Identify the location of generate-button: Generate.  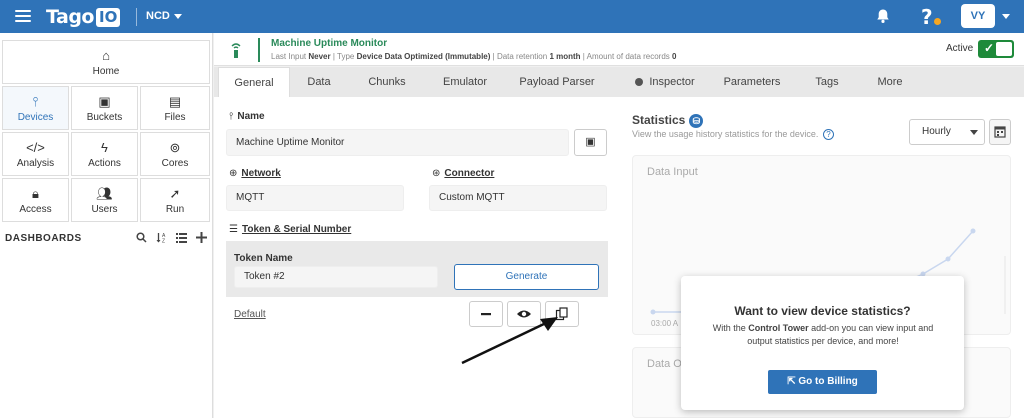
(526, 277).